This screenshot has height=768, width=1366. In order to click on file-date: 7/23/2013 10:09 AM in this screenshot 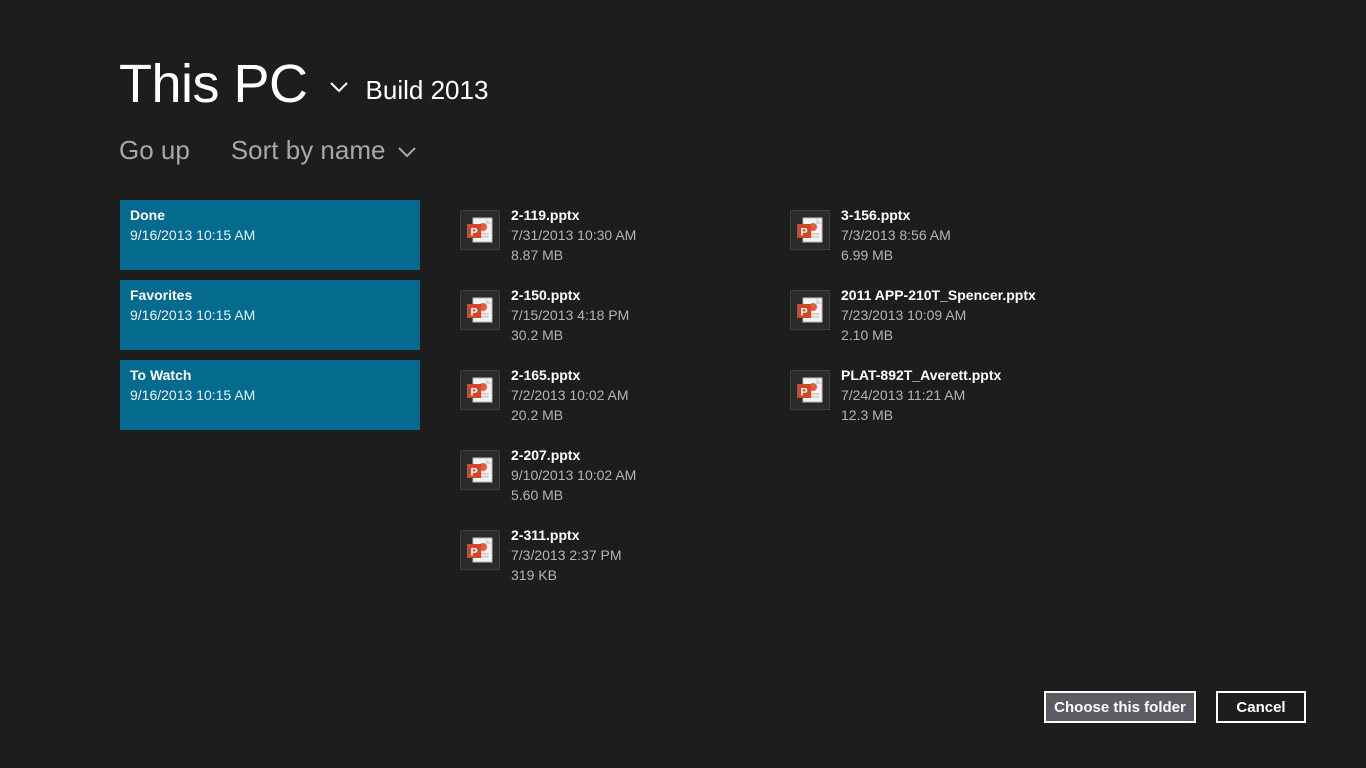, I will do `click(904, 315)`.